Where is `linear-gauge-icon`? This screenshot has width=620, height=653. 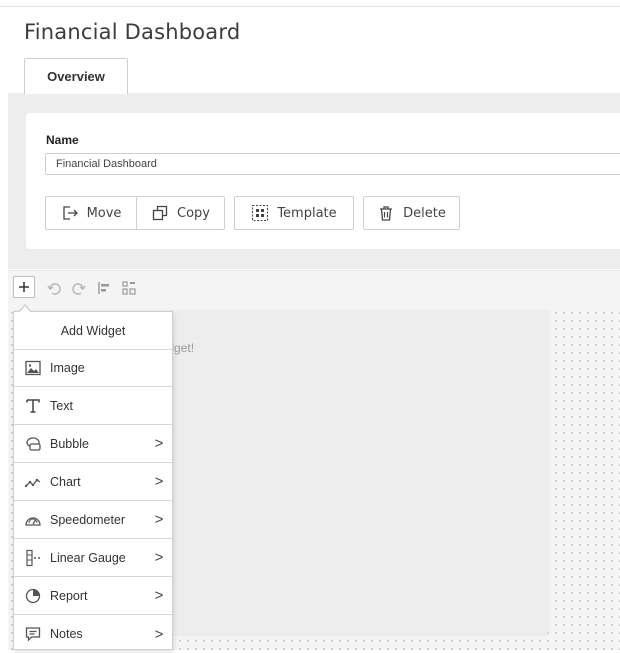 linear-gauge-icon is located at coordinates (33, 557).